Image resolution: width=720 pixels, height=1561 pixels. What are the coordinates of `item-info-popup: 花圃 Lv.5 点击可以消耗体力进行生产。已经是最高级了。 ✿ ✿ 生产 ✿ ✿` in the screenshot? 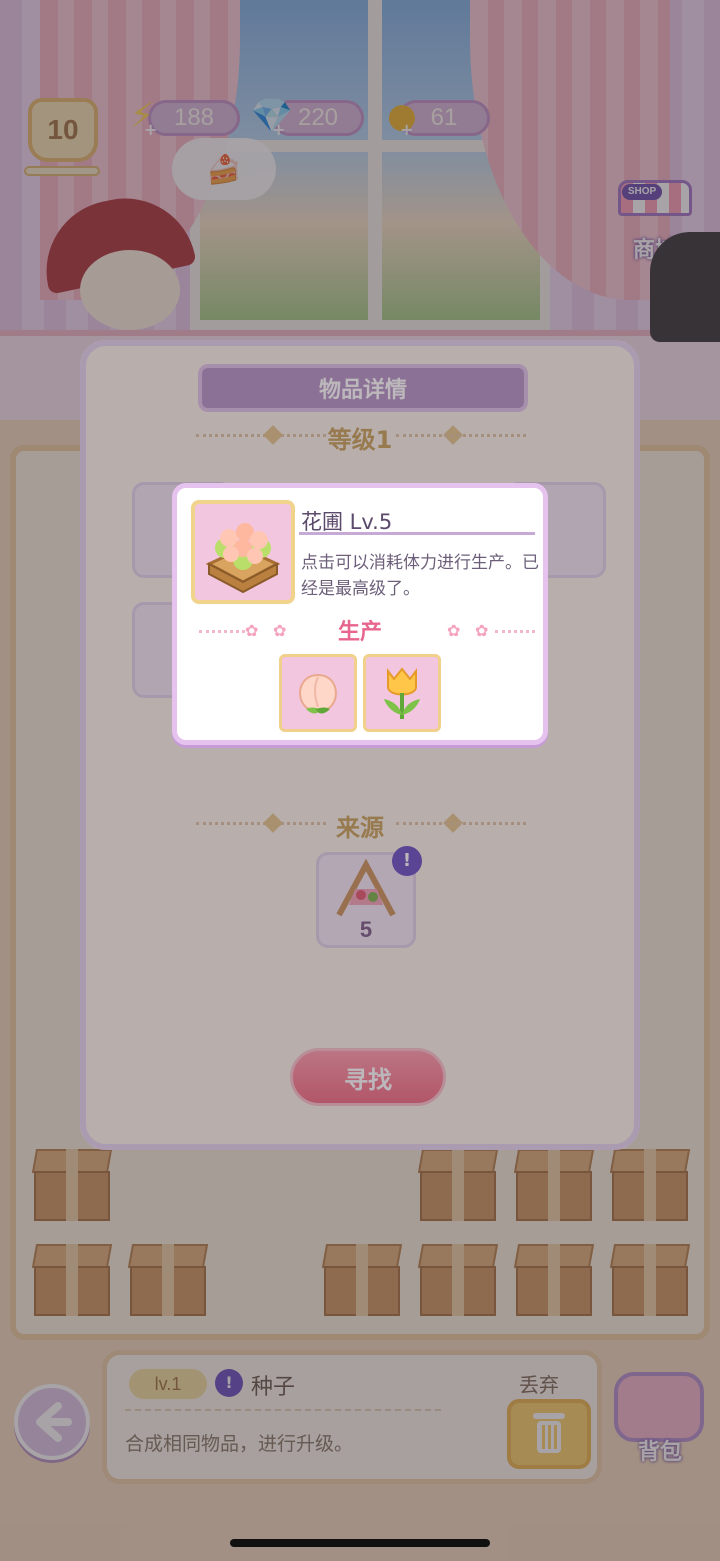 It's located at (360, 614).